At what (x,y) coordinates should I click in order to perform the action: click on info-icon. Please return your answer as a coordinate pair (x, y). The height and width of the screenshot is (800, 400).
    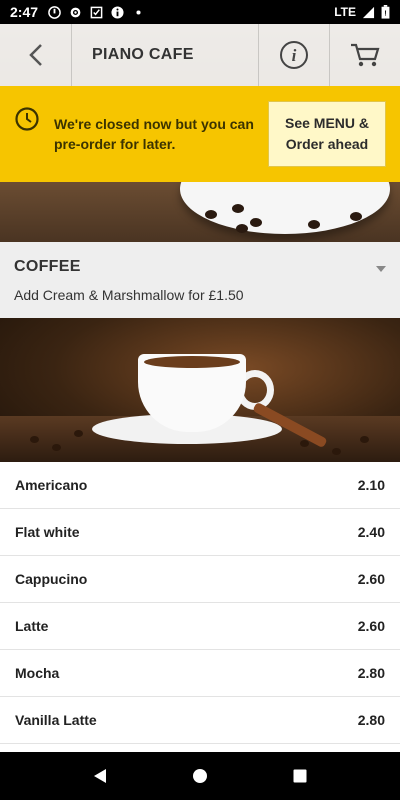
    Looking at the image, I should click on (117, 12).